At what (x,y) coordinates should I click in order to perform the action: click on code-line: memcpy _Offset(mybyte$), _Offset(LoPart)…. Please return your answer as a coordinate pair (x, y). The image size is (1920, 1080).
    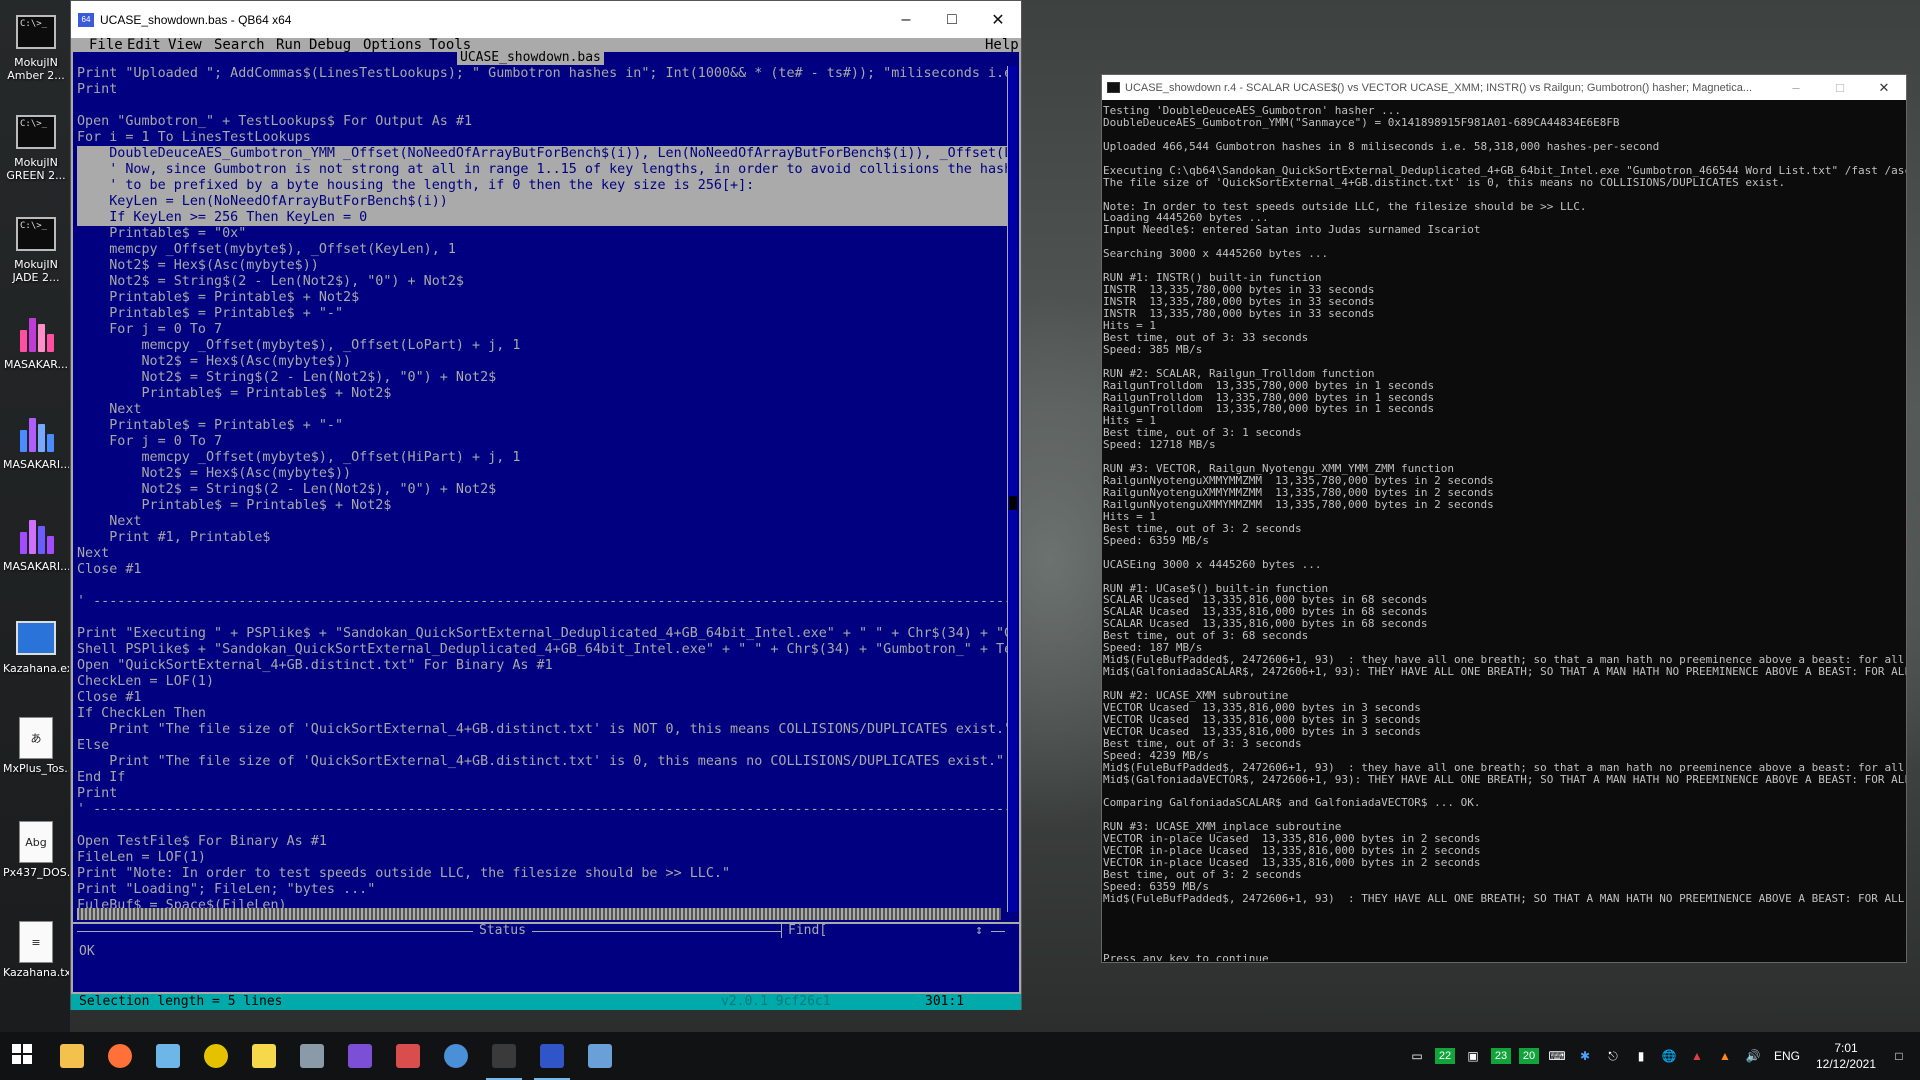
    Looking at the image, I should click on (542, 346).